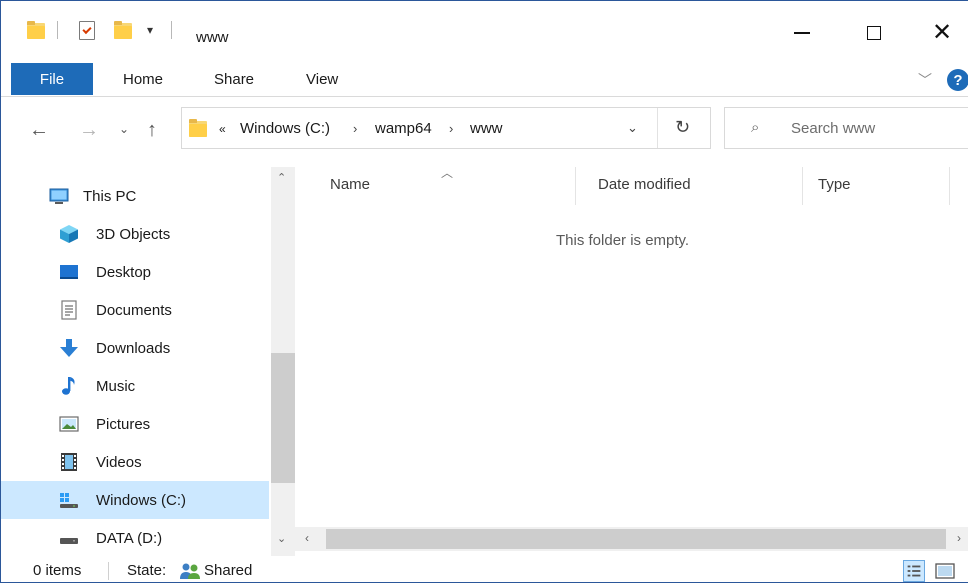 This screenshot has height=583, width=968. I want to click on minimize-button, so click(802, 33).